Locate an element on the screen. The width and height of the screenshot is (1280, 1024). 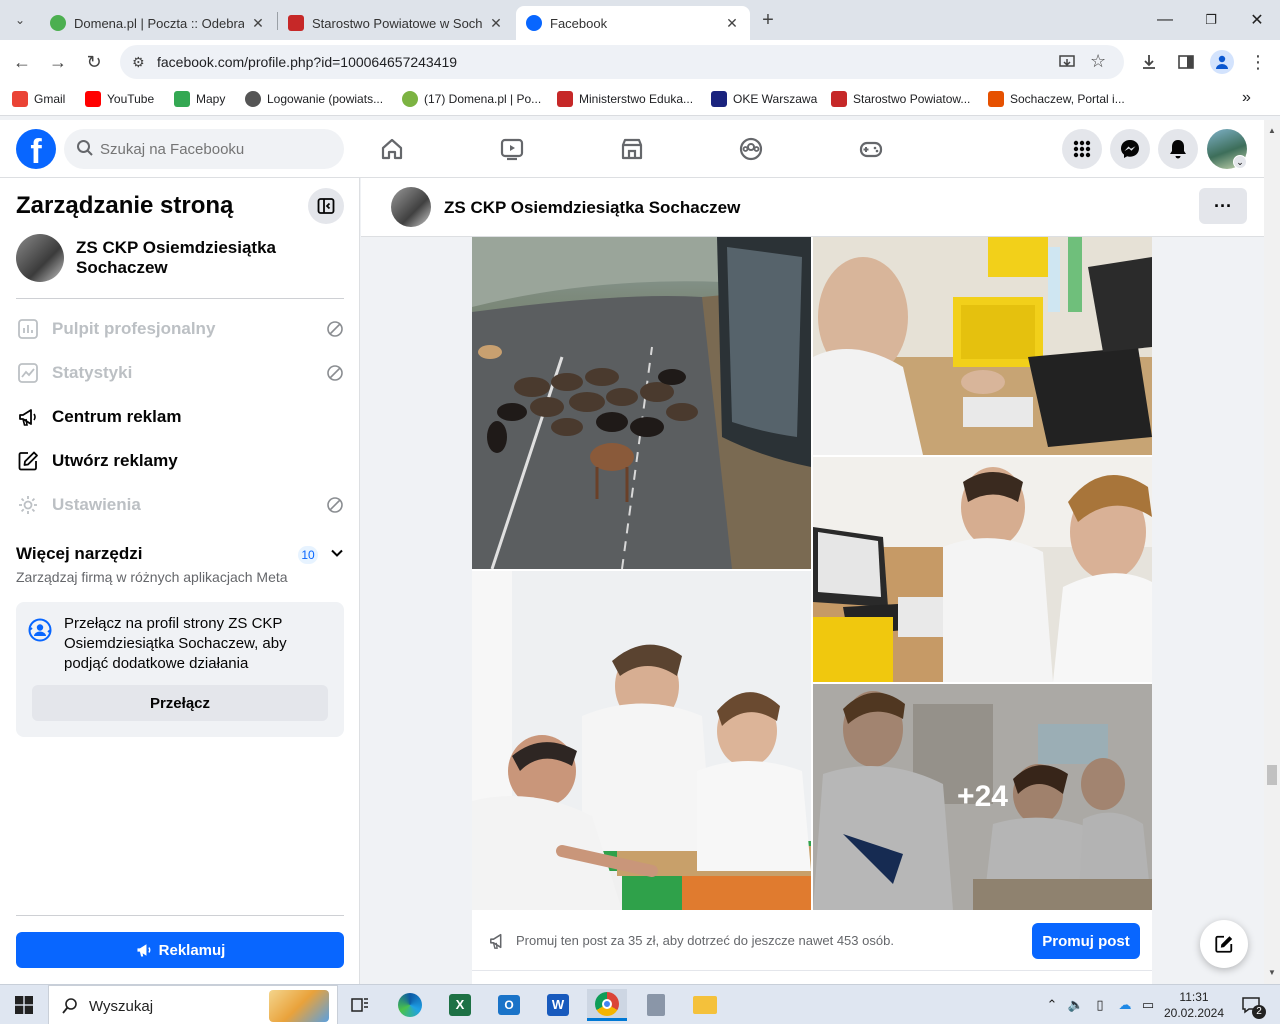
outlook-icon: O is located at coordinates (509, 1005).